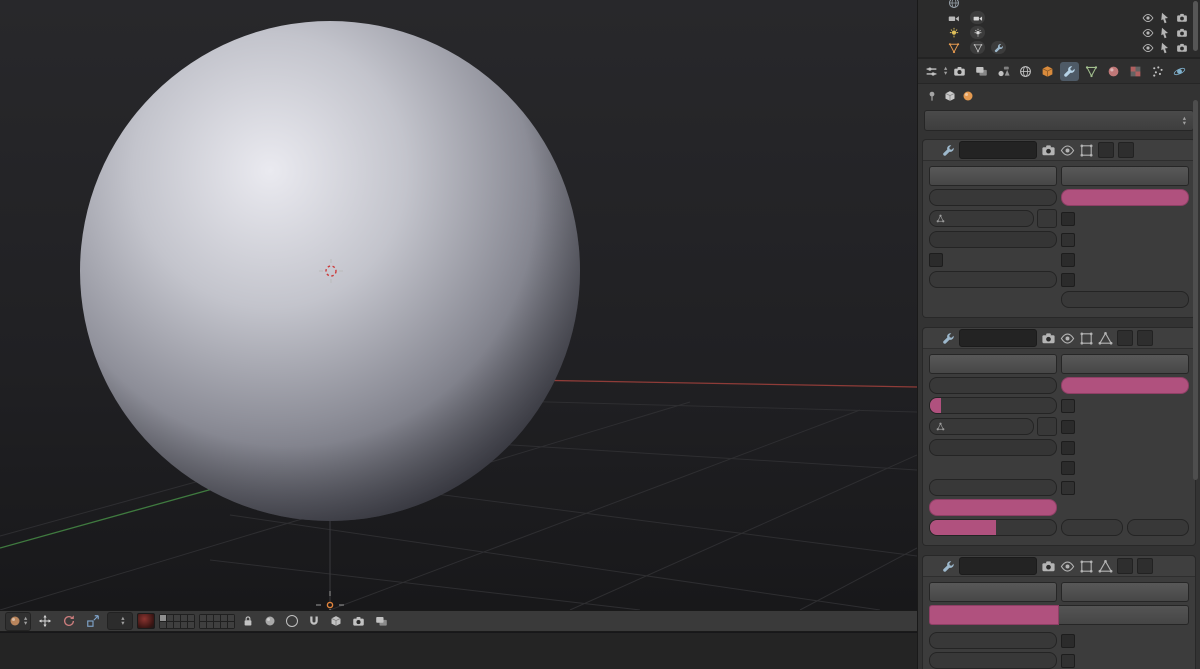  Describe the element at coordinates (1125, 447) in the screenshot. I see `high-quality-normals-checkbox` at that location.